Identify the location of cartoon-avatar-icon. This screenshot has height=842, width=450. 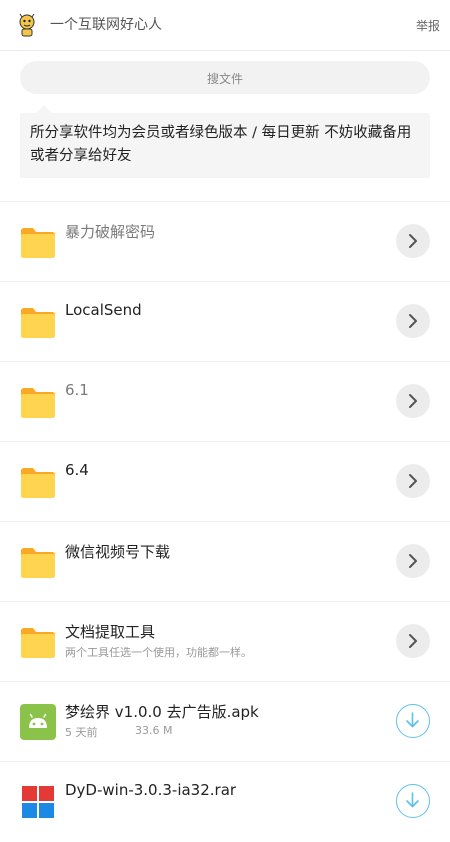
(27, 25).